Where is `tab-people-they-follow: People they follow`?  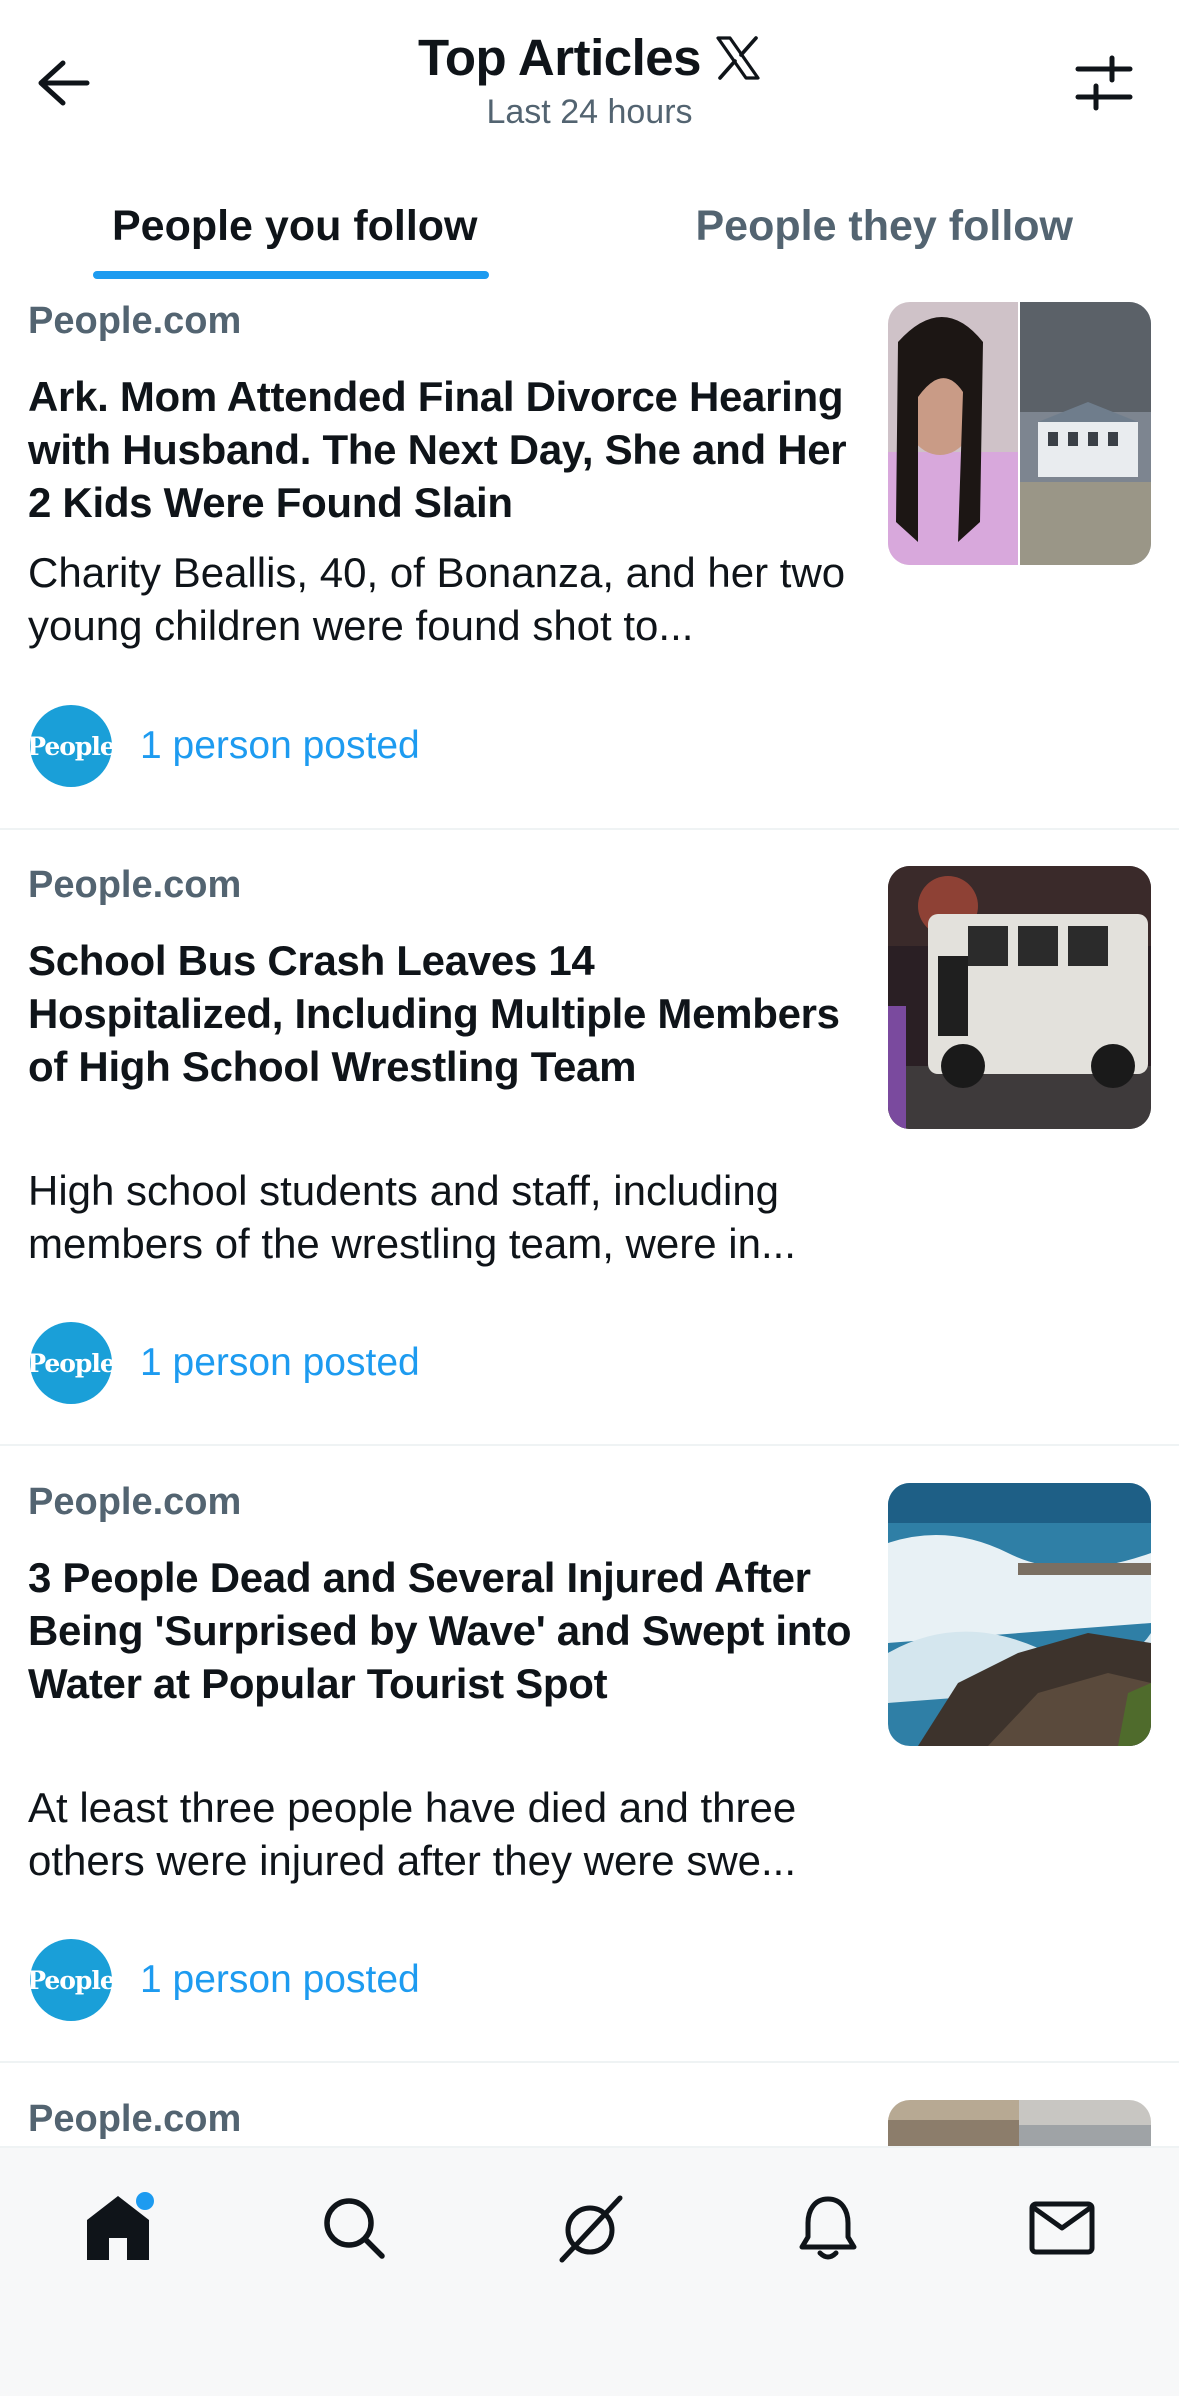 tab-people-they-follow: People they follow is located at coordinates (884, 226).